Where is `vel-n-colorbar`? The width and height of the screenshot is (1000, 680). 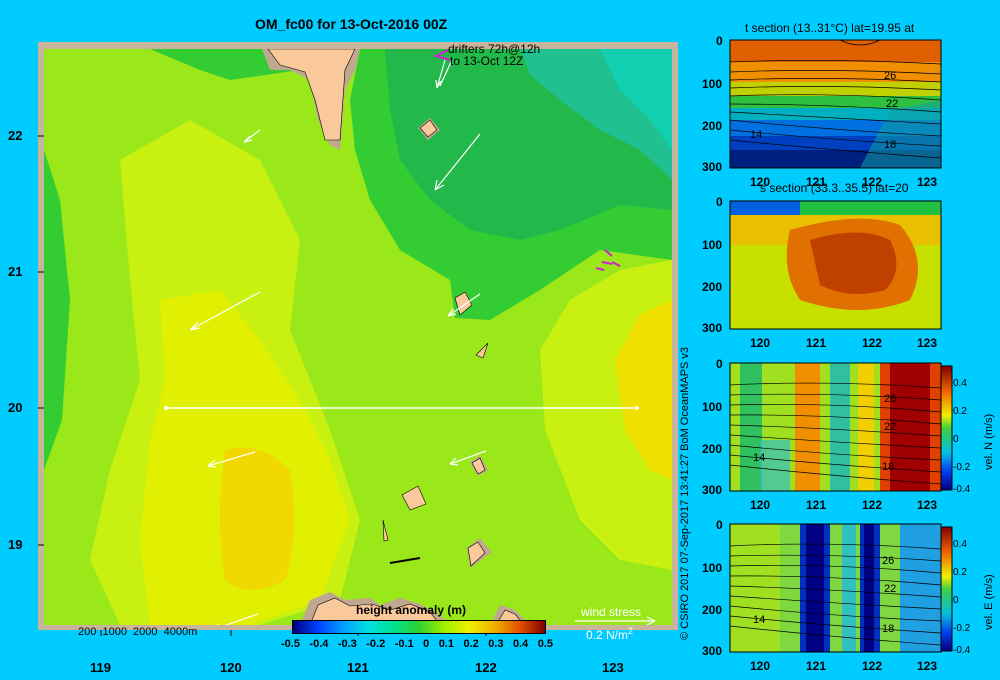
vel-n-colorbar is located at coordinates (946, 428).